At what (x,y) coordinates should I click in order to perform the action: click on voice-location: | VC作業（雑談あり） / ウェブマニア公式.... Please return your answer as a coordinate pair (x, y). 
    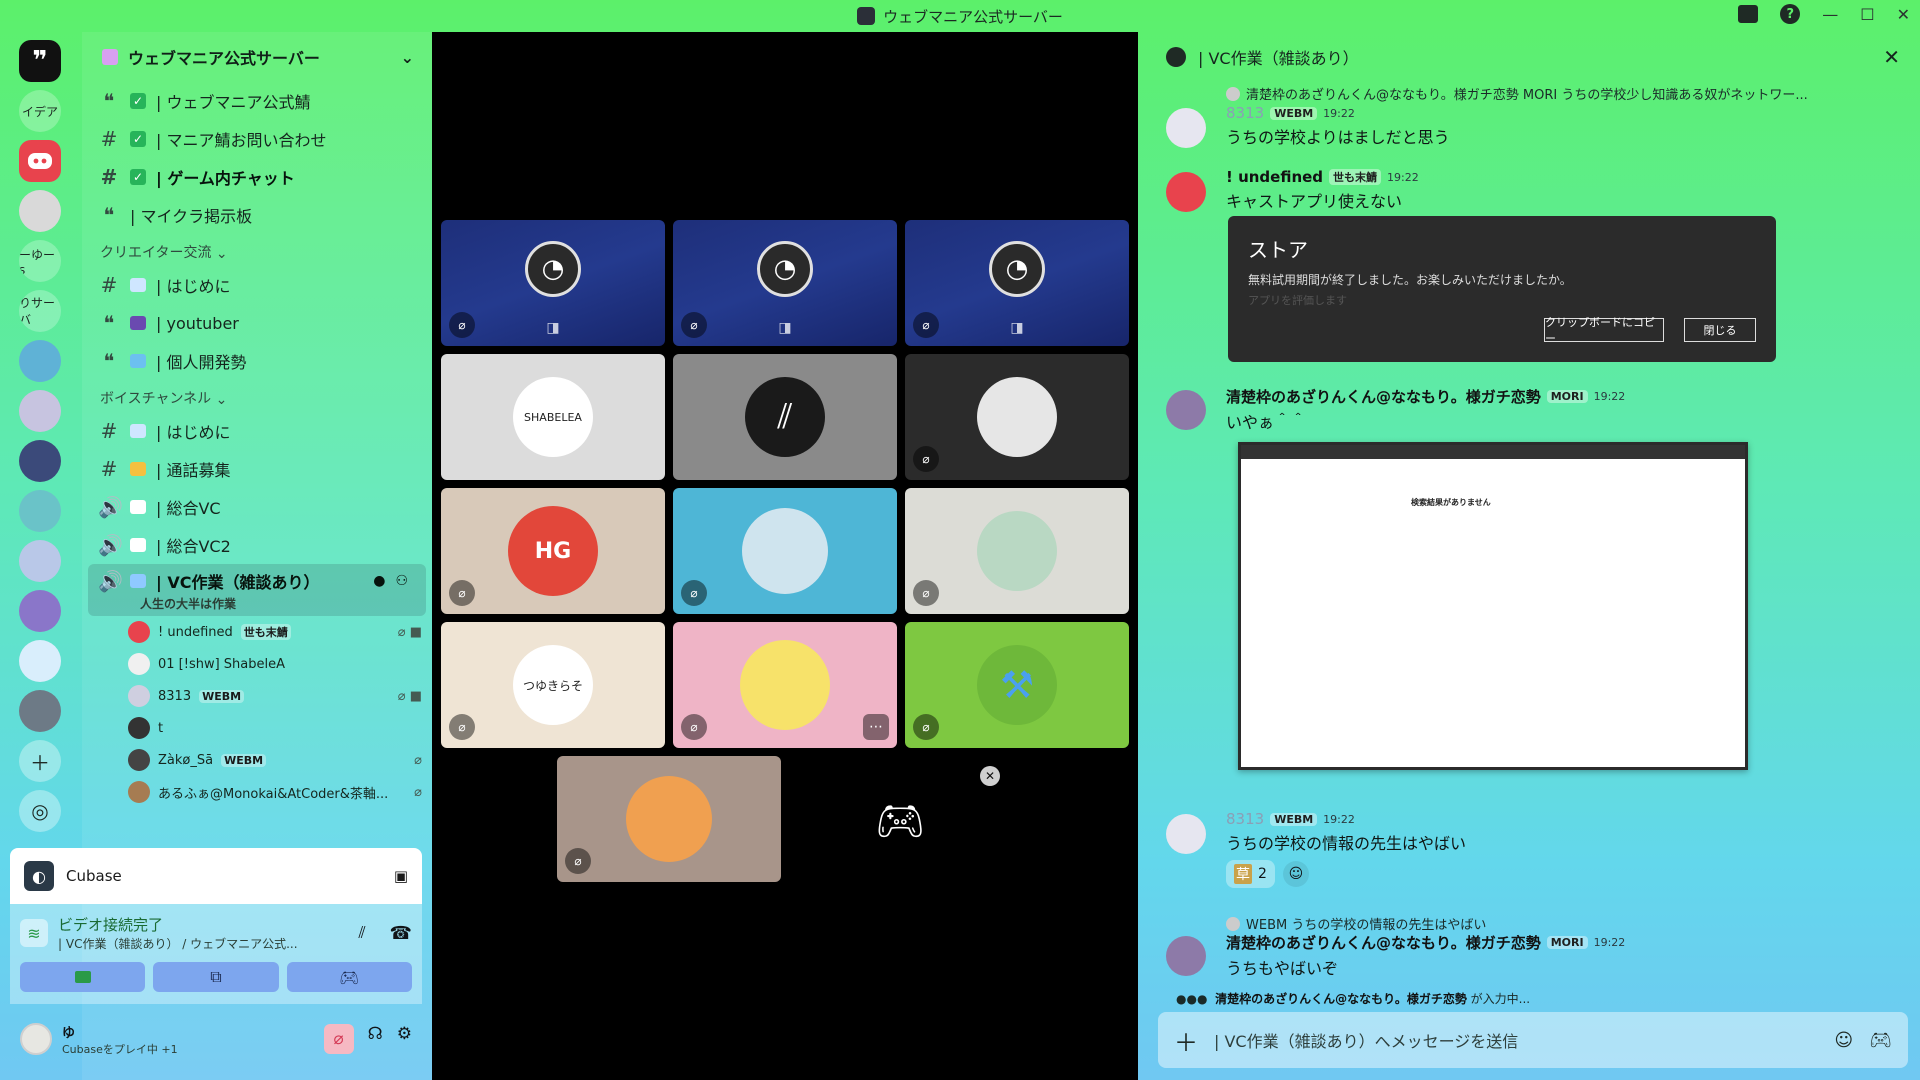
    Looking at the image, I should click on (203, 943).